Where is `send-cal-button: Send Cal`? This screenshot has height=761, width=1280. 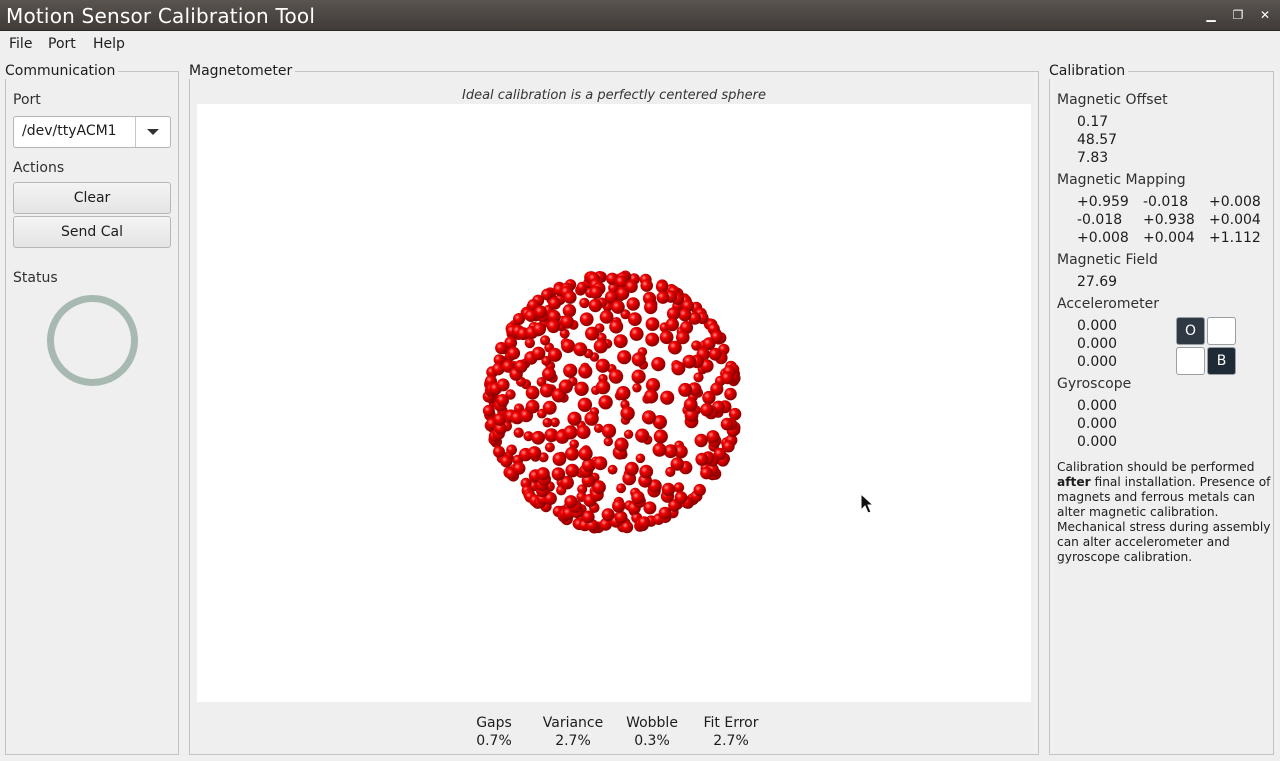
send-cal-button: Send Cal is located at coordinates (92, 232).